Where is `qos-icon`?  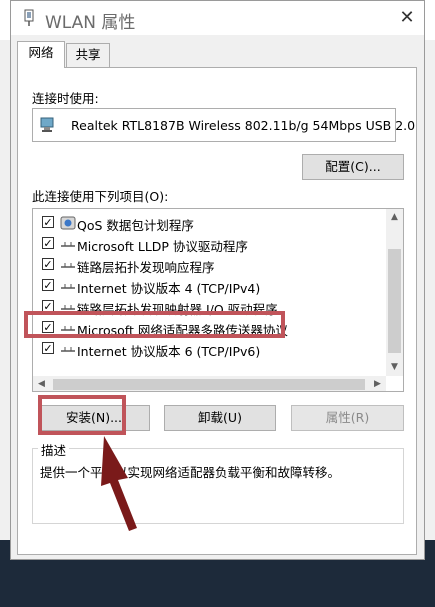 qos-icon is located at coordinates (68, 223).